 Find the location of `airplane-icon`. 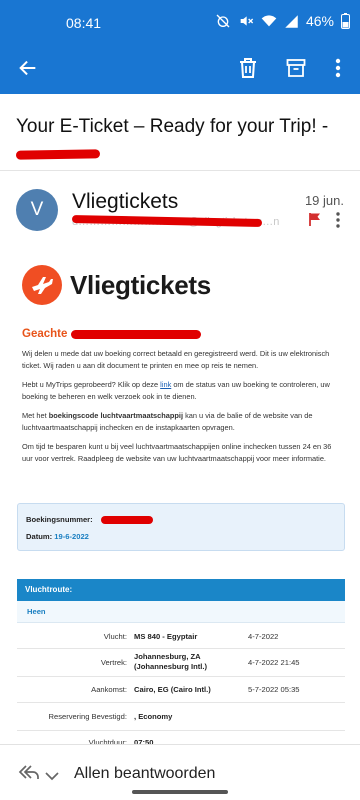

airplane-icon is located at coordinates (42, 285).